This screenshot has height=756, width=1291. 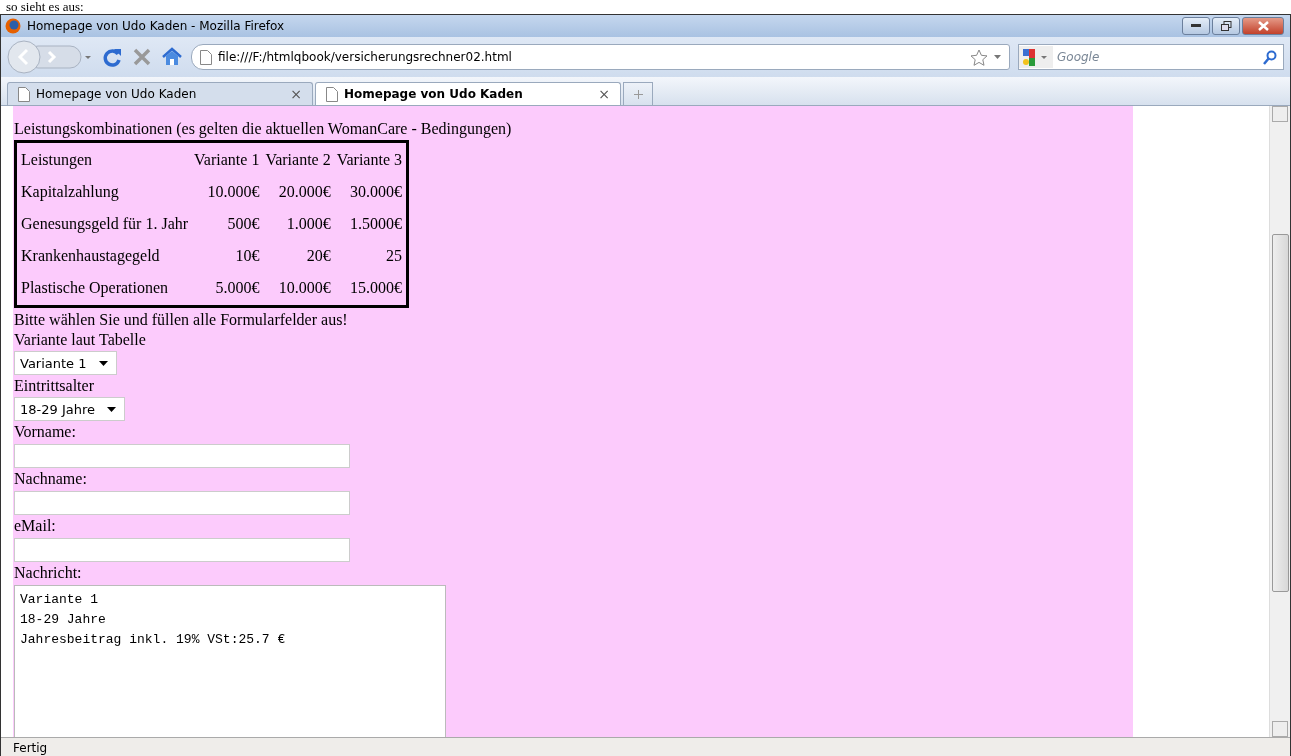 What do you see at coordinates (70, 192) in the screenshot?
I see `table-cell-text: Kapitalzahlung` at bounding box center [70, 192].